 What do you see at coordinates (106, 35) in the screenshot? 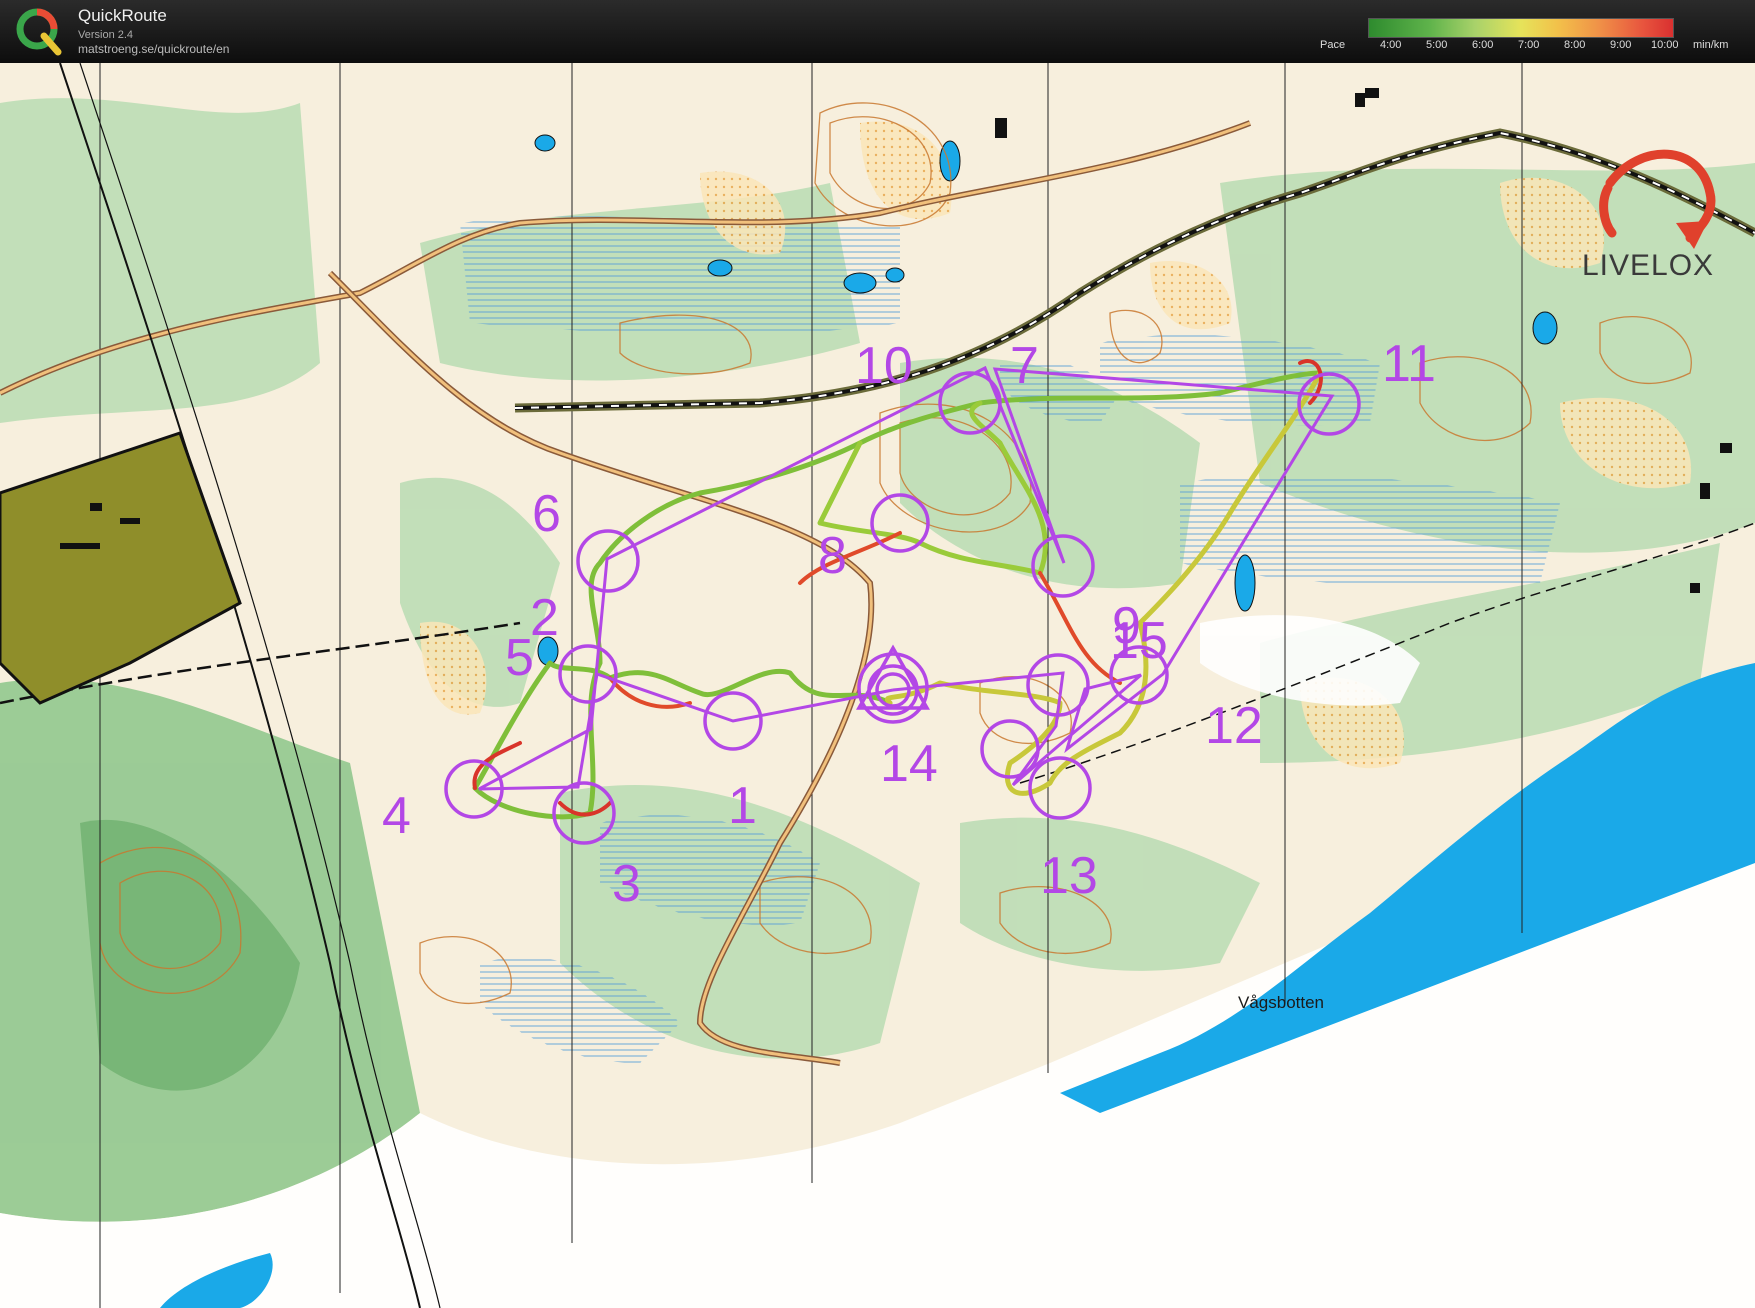
I see `app-version: Version 2.4` at bounding box center [106, 35].